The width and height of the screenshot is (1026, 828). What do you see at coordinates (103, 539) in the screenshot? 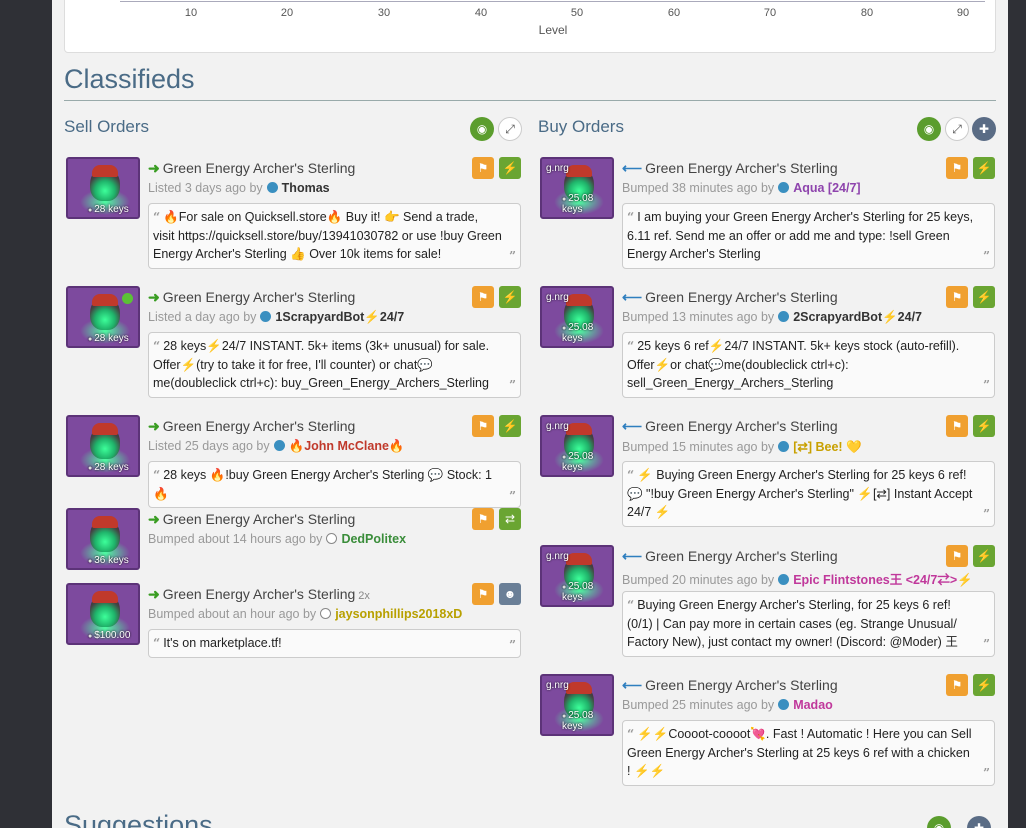
I see `item-thumbnail: 36 keys` at bounding box center [103, 539].